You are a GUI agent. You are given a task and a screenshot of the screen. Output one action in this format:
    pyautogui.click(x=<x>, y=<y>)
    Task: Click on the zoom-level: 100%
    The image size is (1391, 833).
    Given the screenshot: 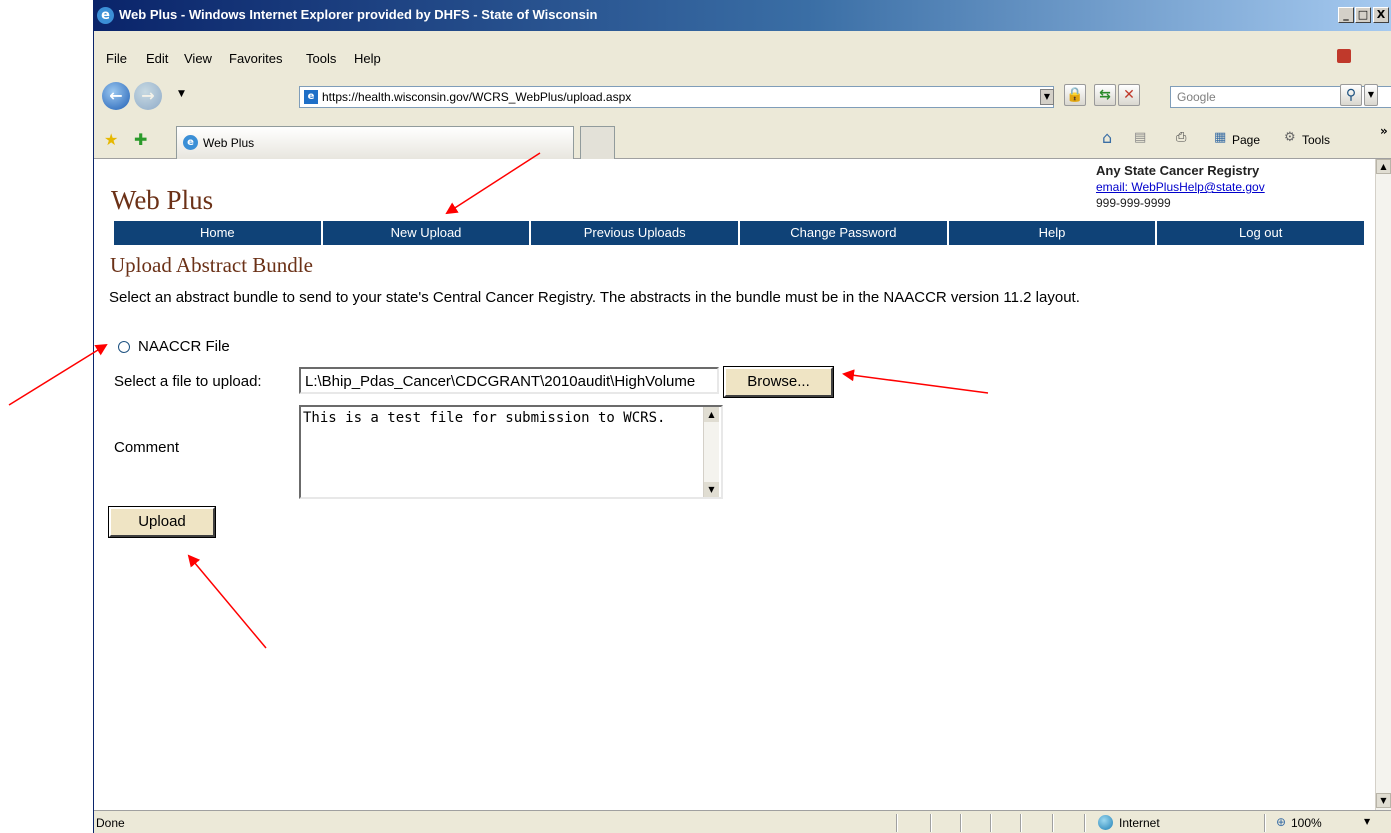 What is the action you would take?
    pyautogui.click(x=1306, y=823)
    